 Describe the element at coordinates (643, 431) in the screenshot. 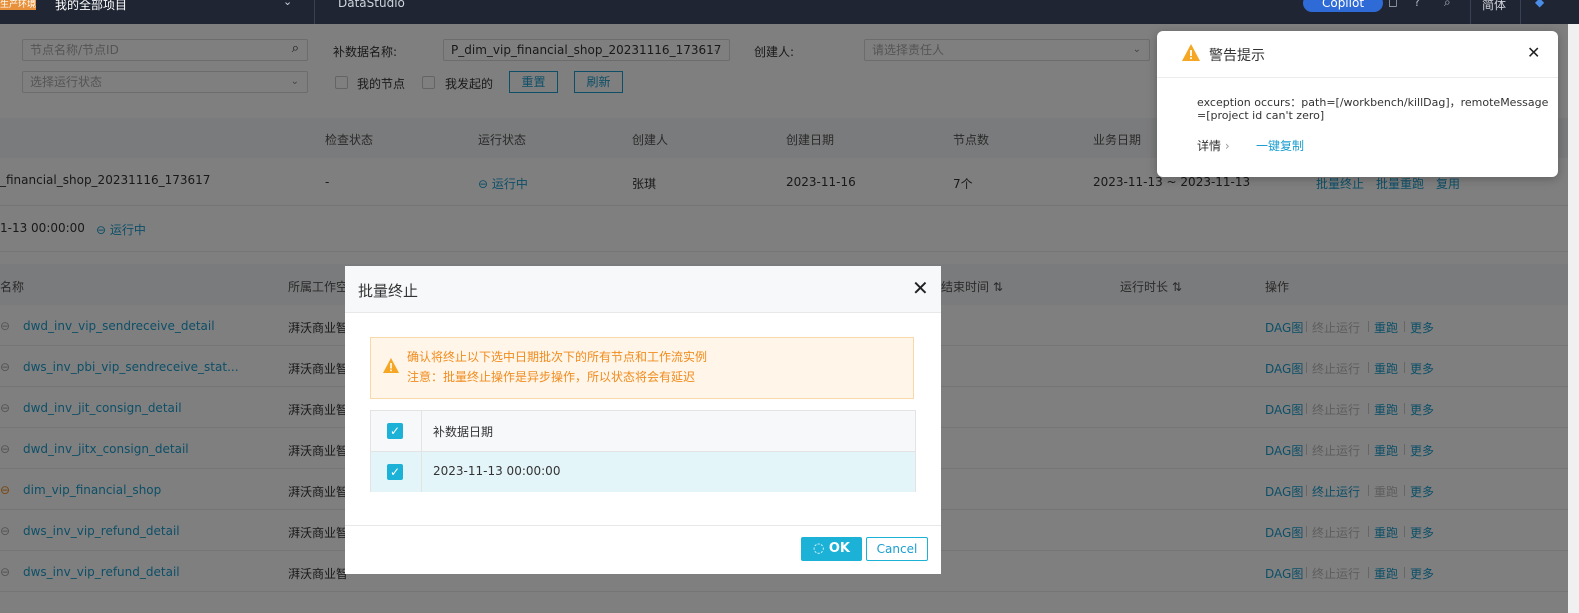

I see `table-header-row: ✓ 补数据日期` at that location.